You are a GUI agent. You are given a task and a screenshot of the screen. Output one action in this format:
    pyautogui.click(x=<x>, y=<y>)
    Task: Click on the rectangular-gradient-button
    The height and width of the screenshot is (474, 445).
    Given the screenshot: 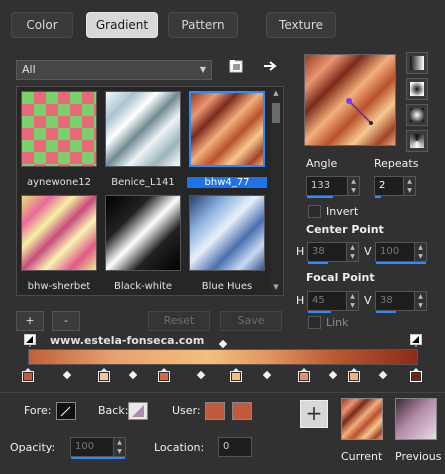 What is the action you would take?
    pyautogui.click(x=417, y=89)
    